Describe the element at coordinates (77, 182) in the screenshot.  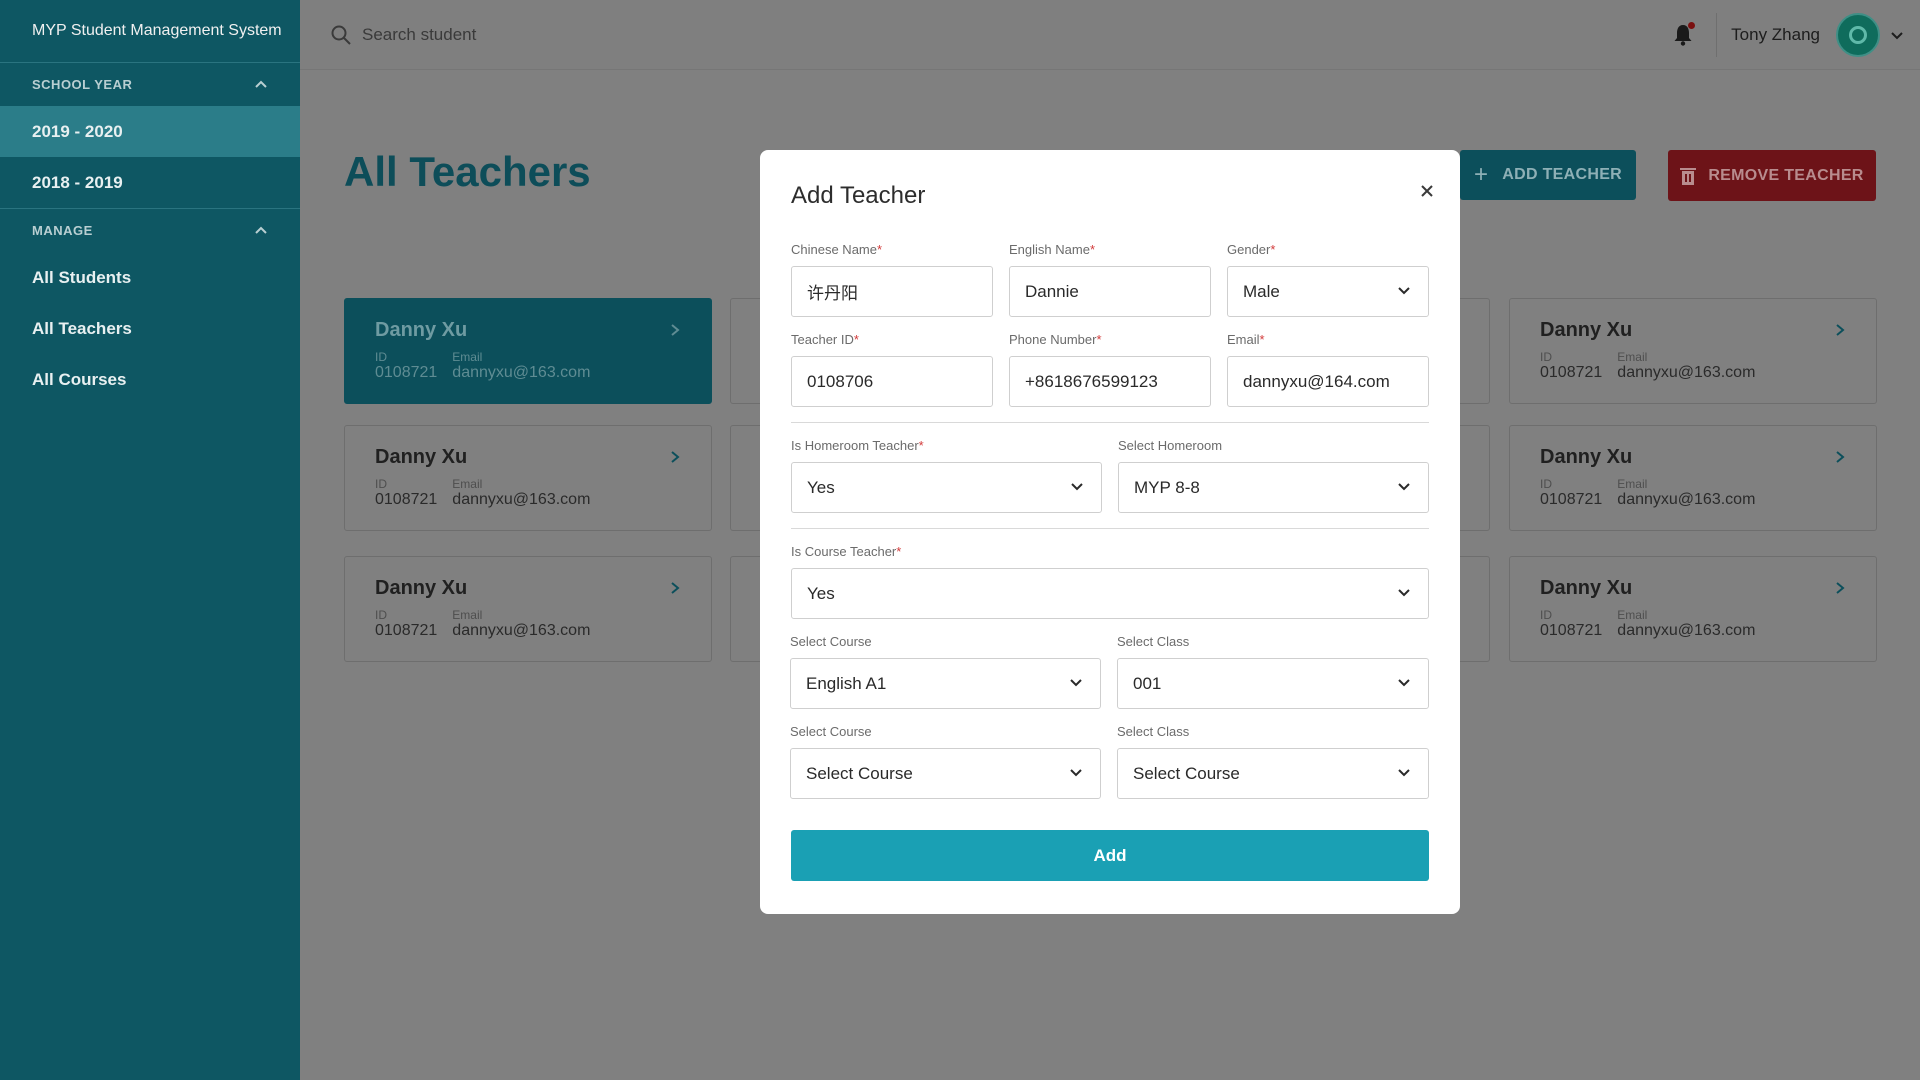
I see `sidebar-item-label: 2018 - 2019` at that location.